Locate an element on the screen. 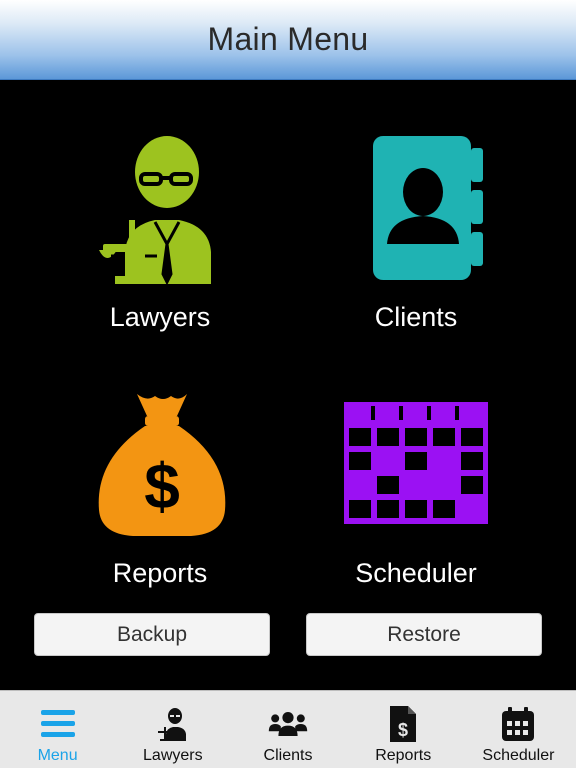 This screenshot has width=576, height=768. tab-clients-label: Clients is located at coordinates (288, 755).